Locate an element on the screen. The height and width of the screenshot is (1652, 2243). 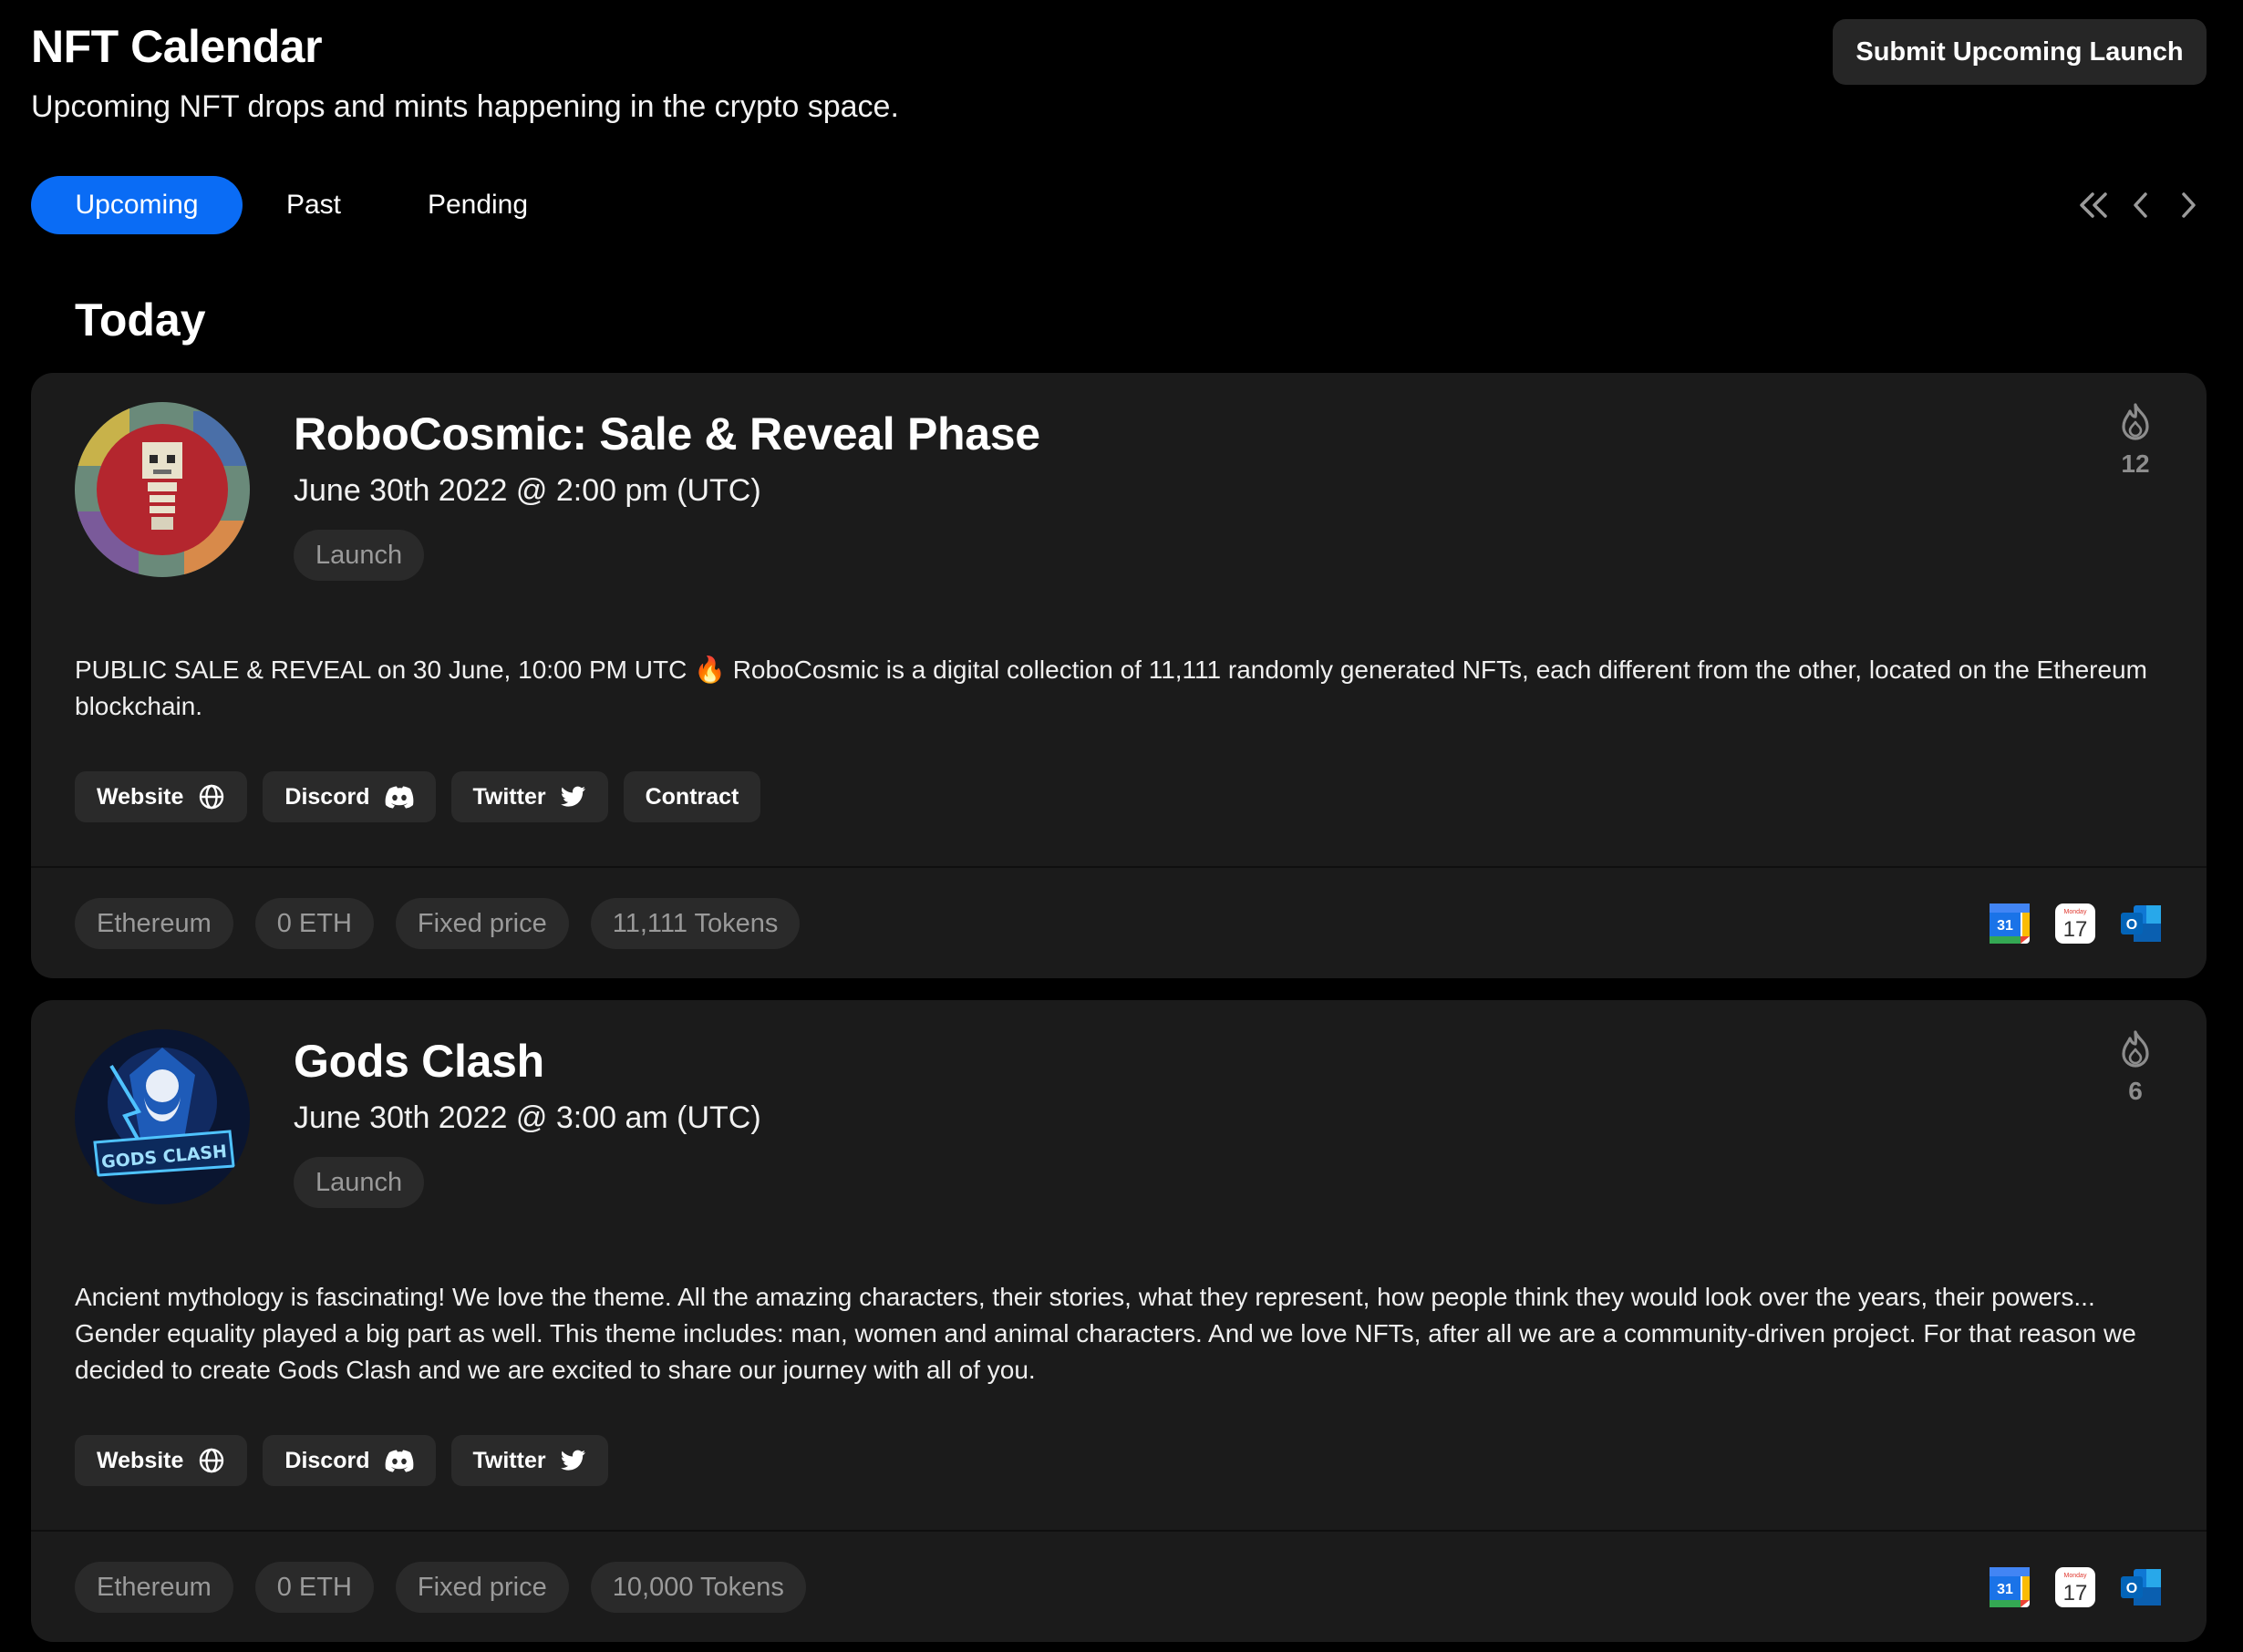
event-meta: Ethereum 0 ETH Fixed price 10,000 Tokens is located at coordinates (440, 1587).